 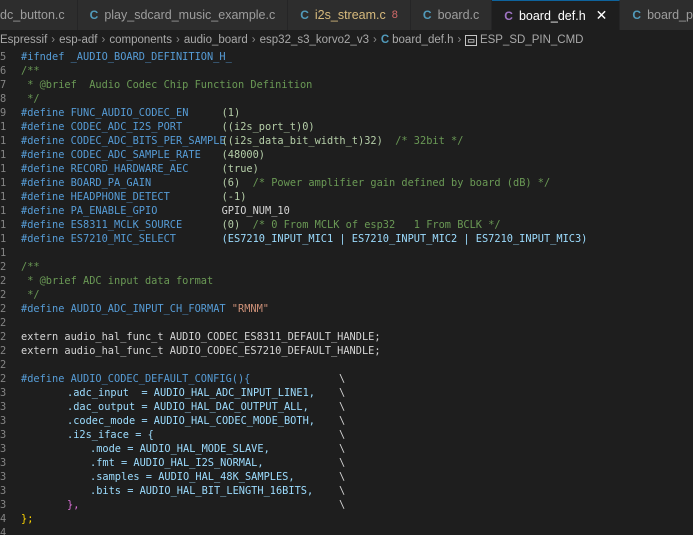 I want to click on header-file-icon: C, so click(x=508, y=15).